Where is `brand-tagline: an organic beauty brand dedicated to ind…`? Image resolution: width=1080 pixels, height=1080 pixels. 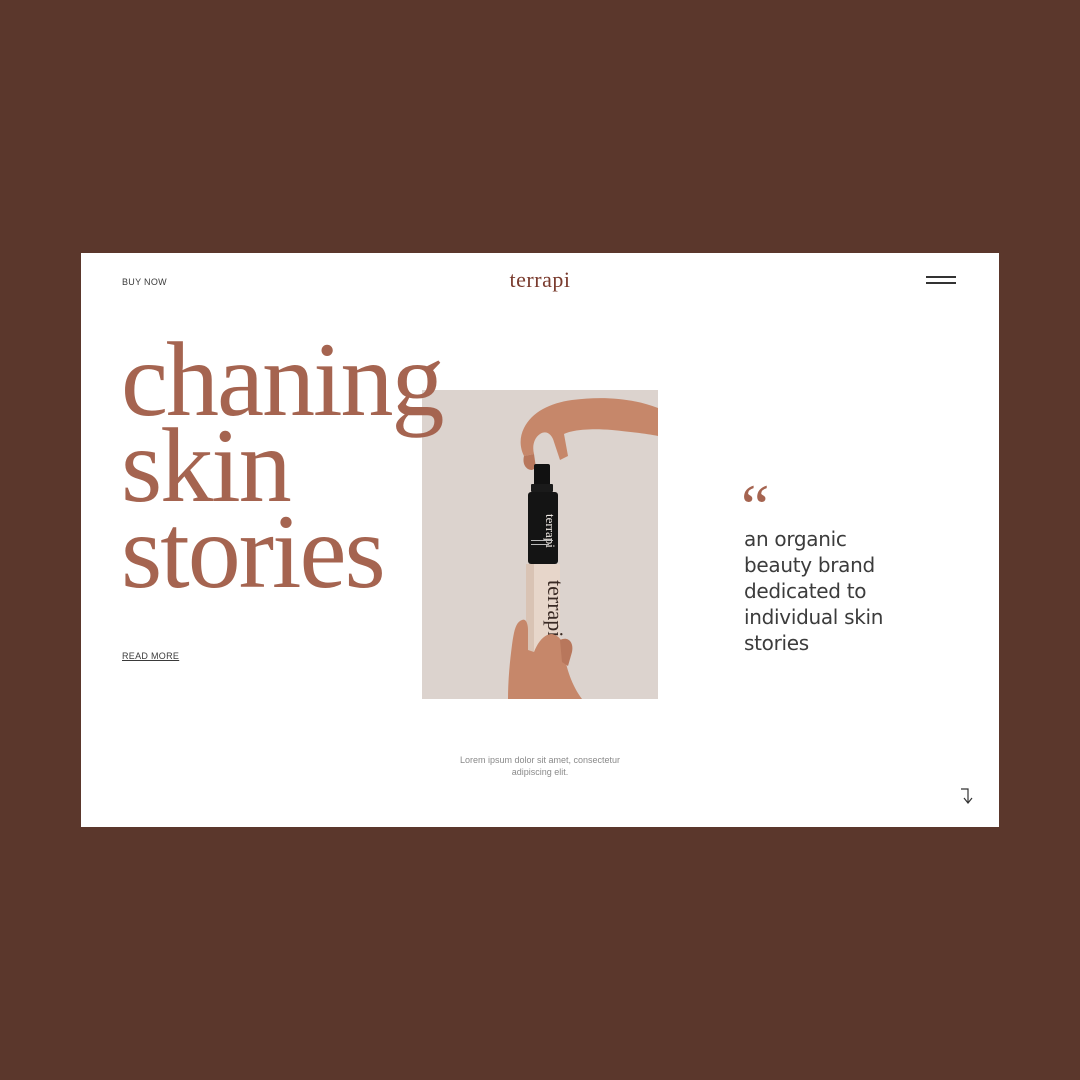 brand-tagline: an organic beauty brand dedicated to ind… is located at coordinates (814, 591).